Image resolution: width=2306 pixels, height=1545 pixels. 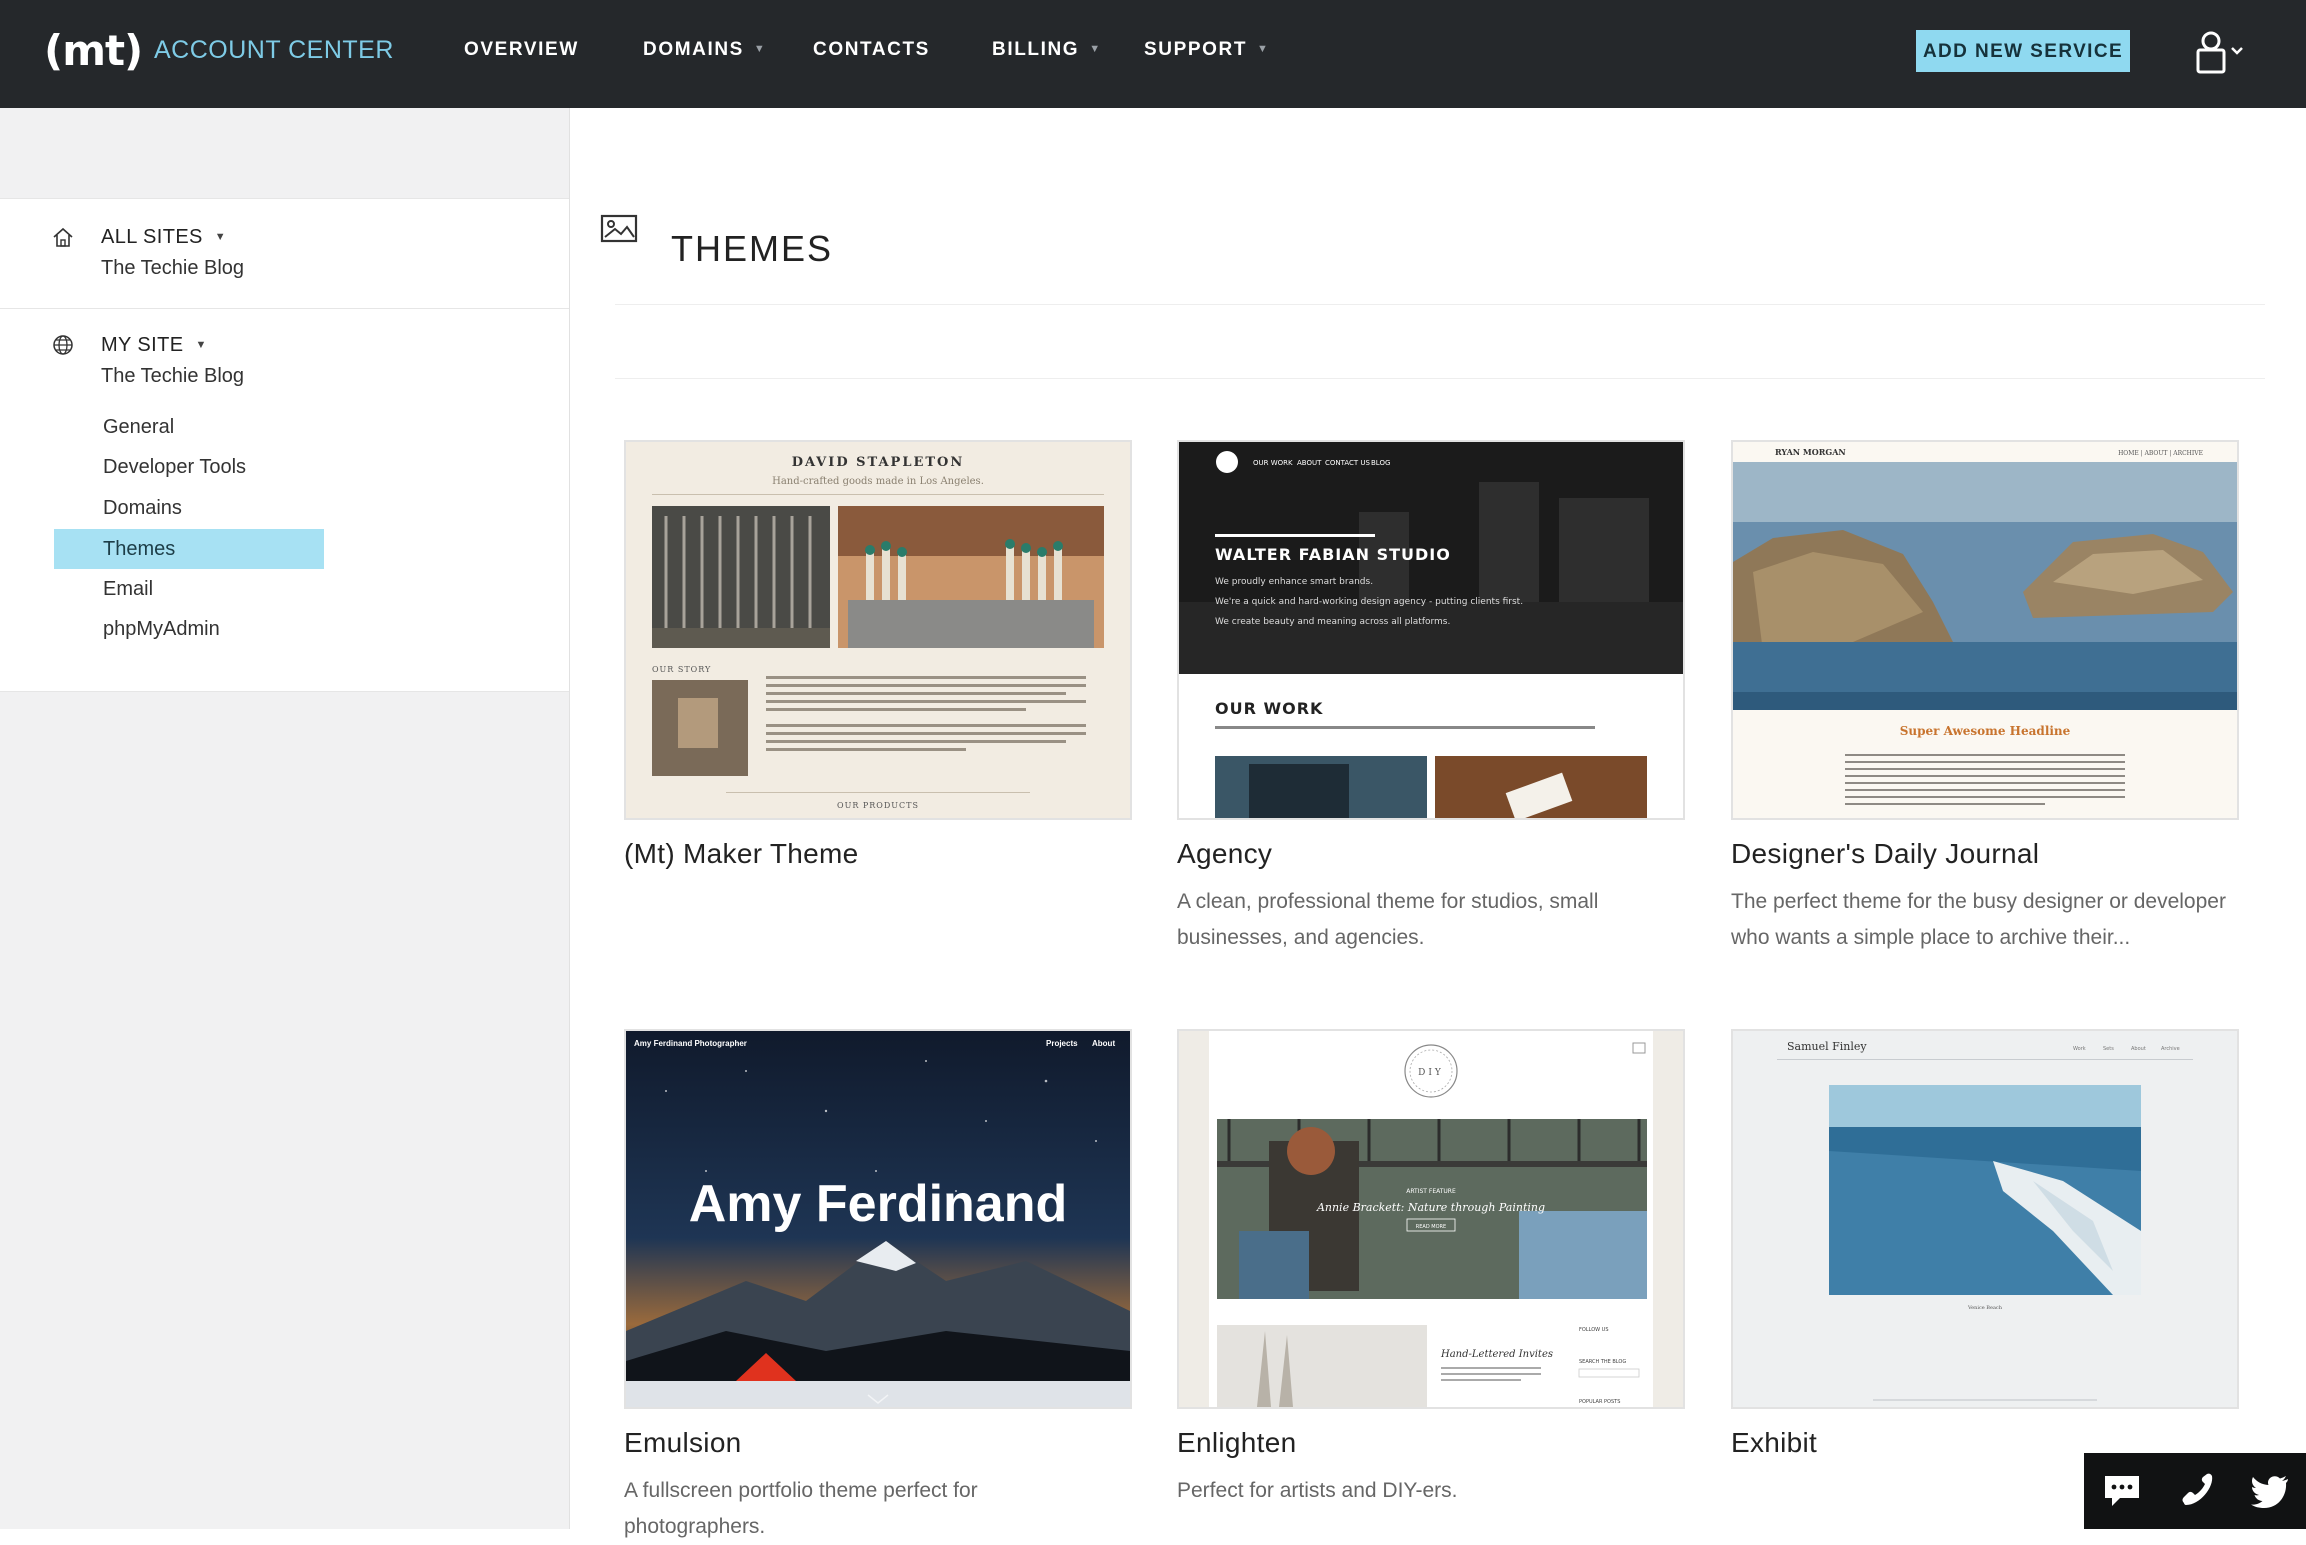 I want to click on theme-name: (Mt) Maker Theme, so click(x=741, y=854).